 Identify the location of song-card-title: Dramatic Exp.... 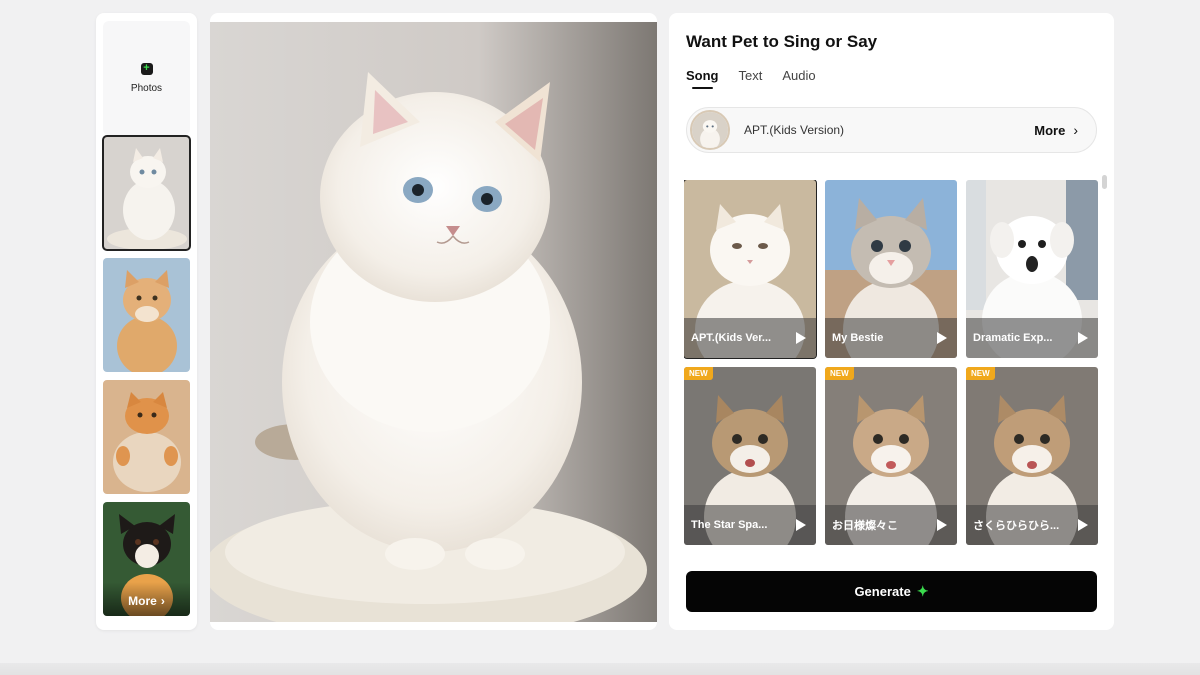
(1013, 338).